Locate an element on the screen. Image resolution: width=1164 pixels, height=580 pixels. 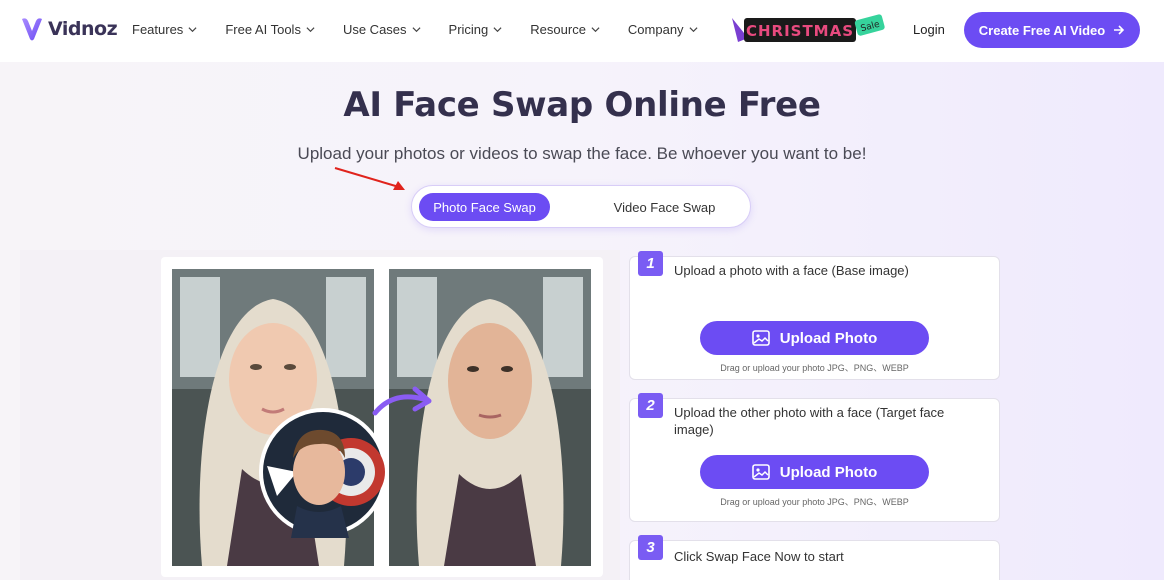
page-title: AI Face Swap Online Free is located at coordinates (582, 105).